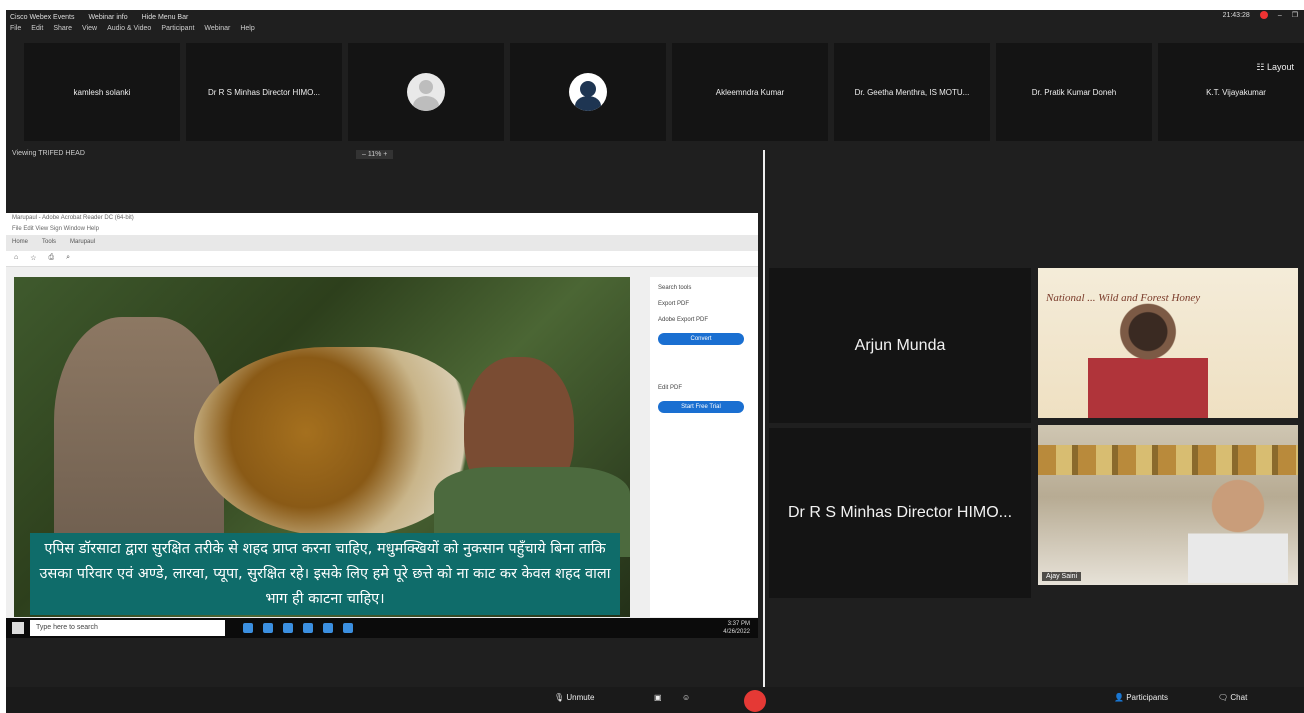 The width and height of the screenshot is (1304, 713). I want to click on menu-edit: Edit, so click(37, 32).